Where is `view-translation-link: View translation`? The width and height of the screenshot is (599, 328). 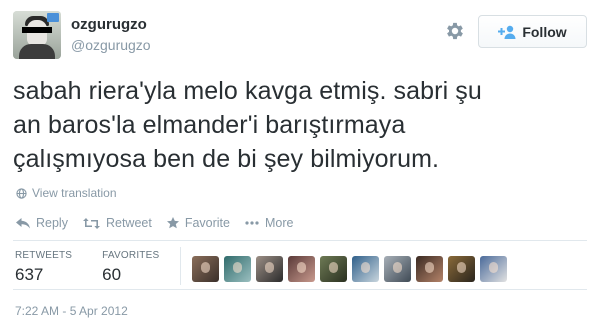
view-translation-link: View translation is located at coordinates (66, 193).